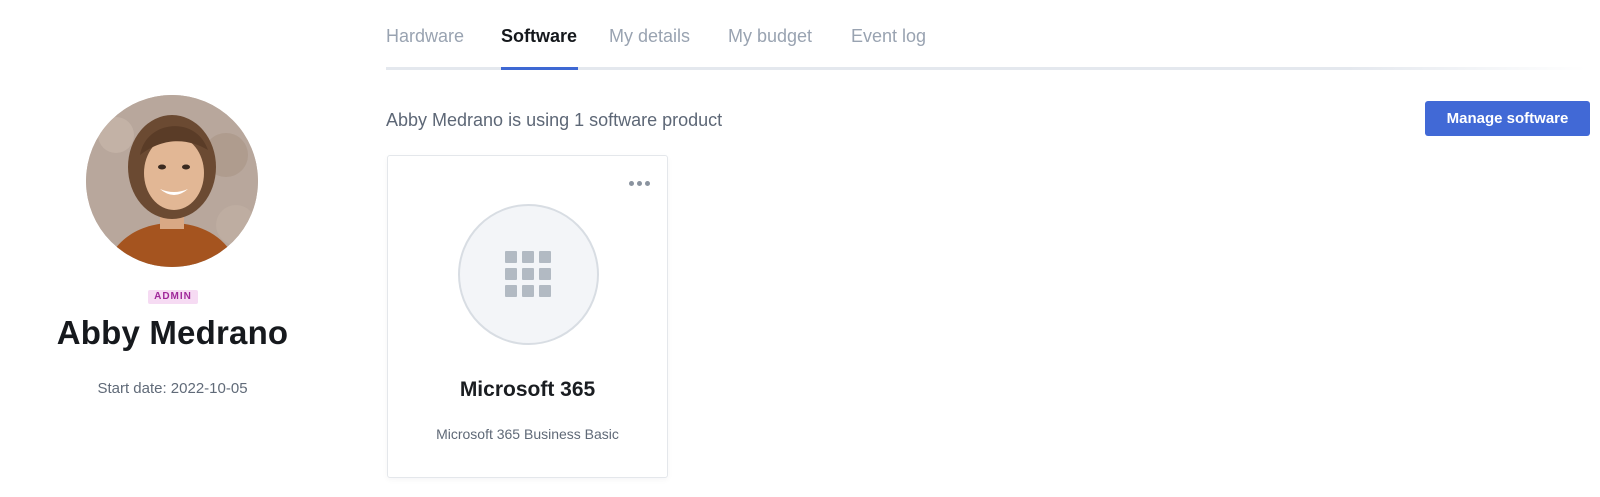 The height and width of the screenshot is (497, 1600). Describe the element at coordinates (1507, 118) in the screenshot. I see `manage-software-button: Manage software` at that location.